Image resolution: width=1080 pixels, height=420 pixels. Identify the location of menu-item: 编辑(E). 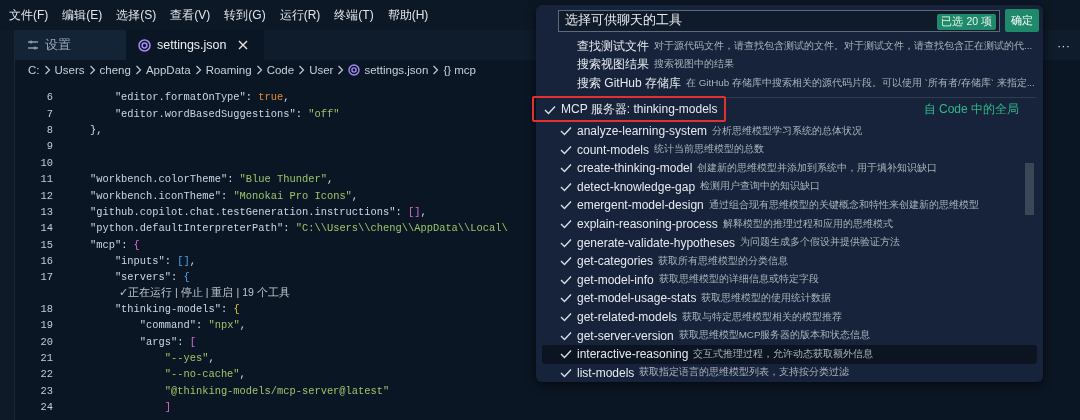
(82, 15).